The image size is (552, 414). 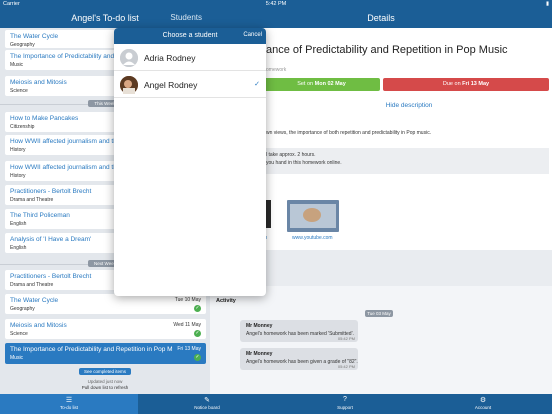 I want to click on tab-label: Account, so click(x=483, y=407).